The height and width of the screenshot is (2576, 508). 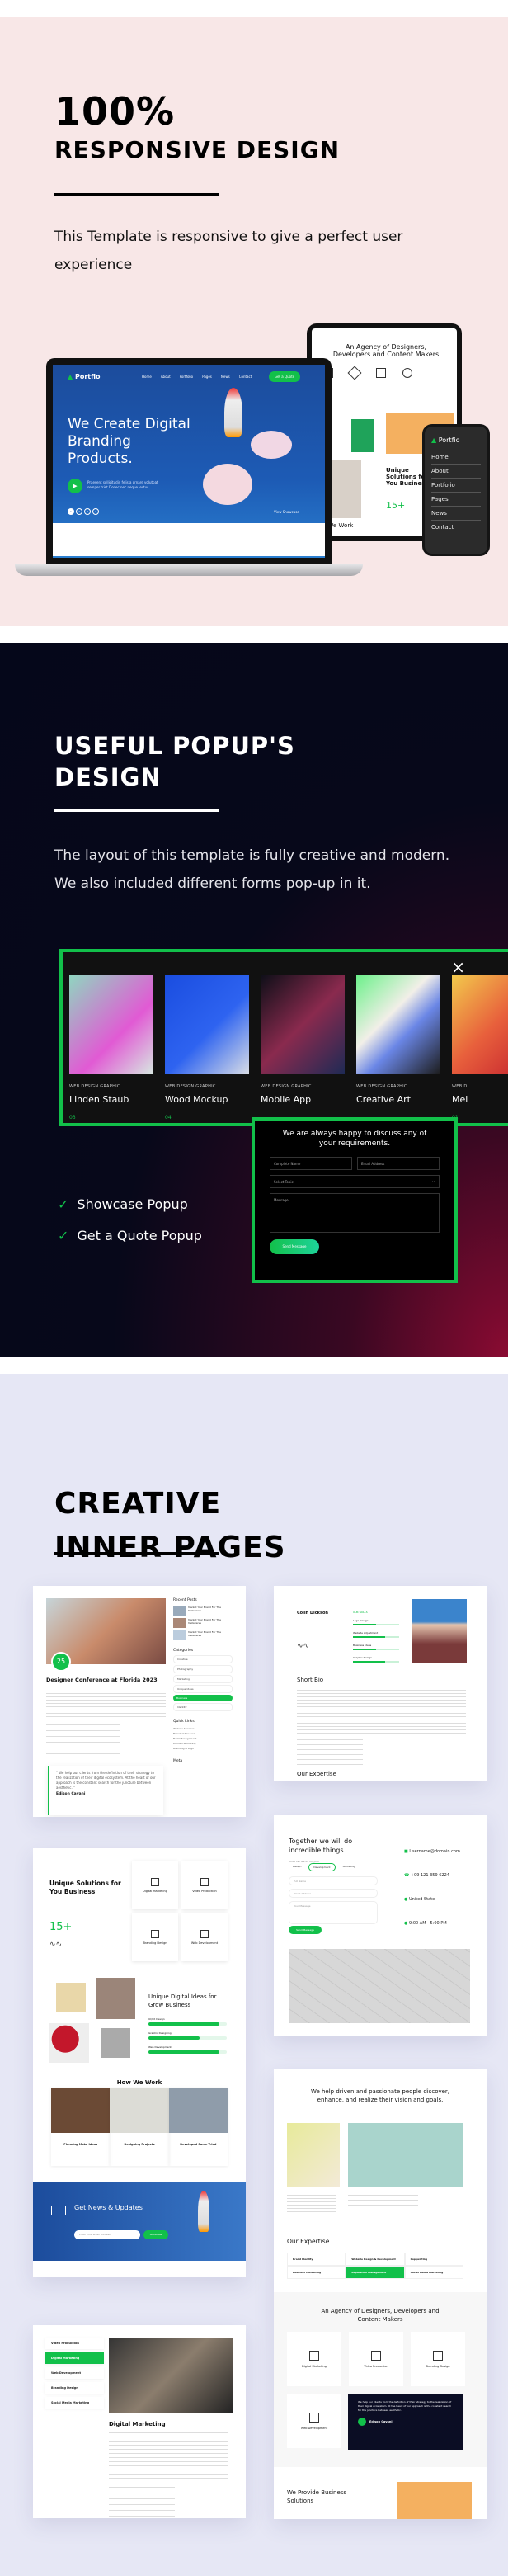 What do you see at coordinates (147, 377) in the screenshot?
I see `laptop-nav-home: Home` at bounding box center [147, 377].